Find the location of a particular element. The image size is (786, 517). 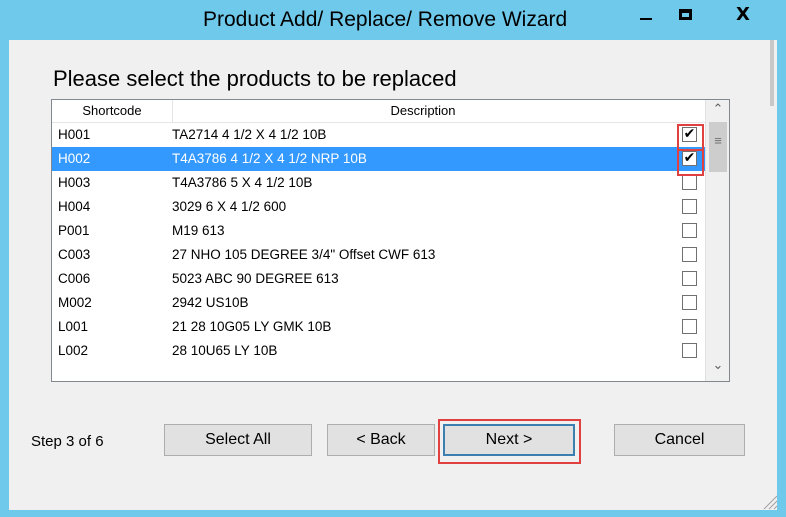

highlight-box-next is located at coordinates (509, 441).